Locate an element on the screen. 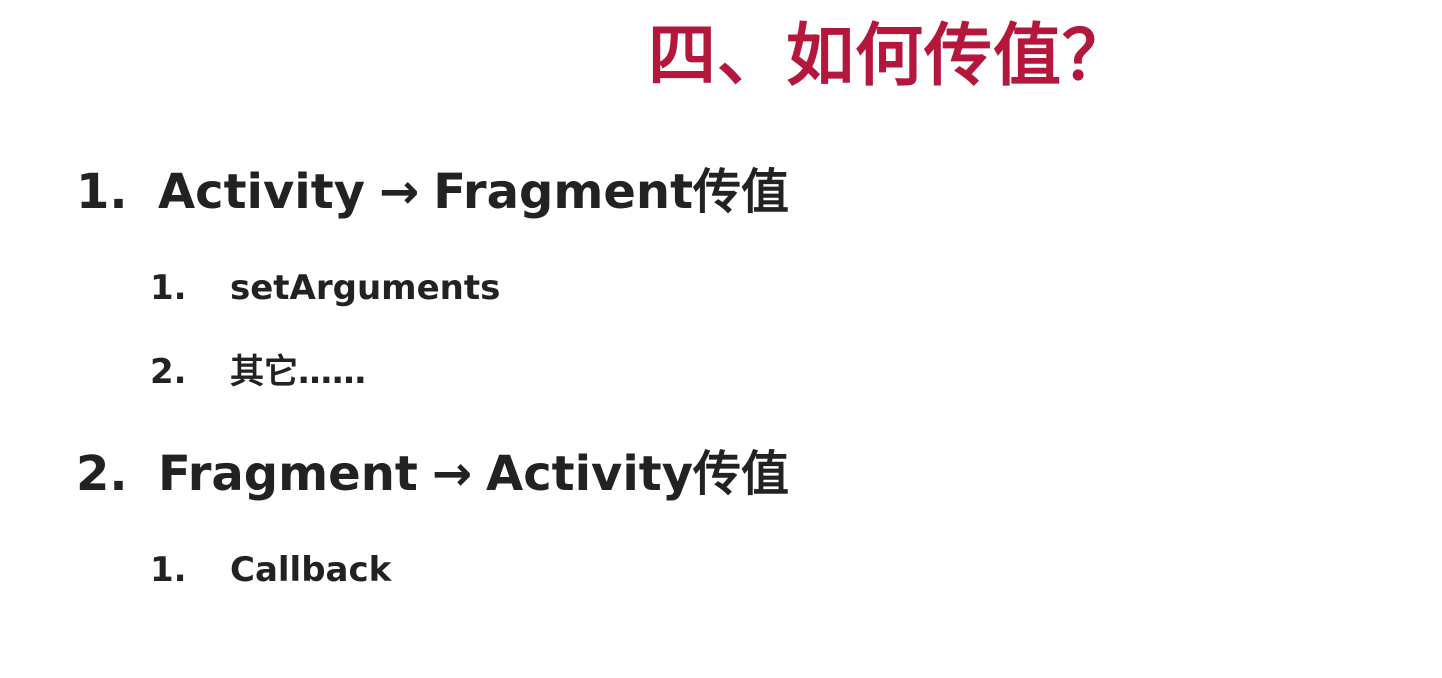  list-item: 1. setArguments is located at coordinates (325, 288).